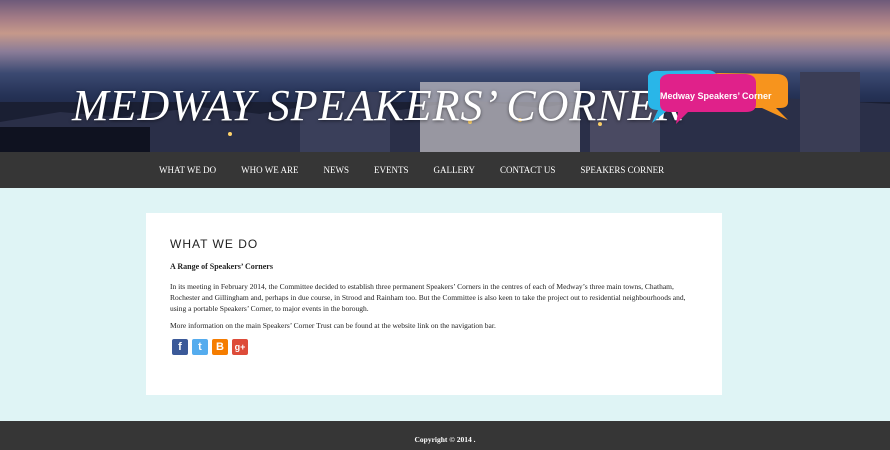  I want to click on social-share-bar: f t B g+, so click(212, 347).